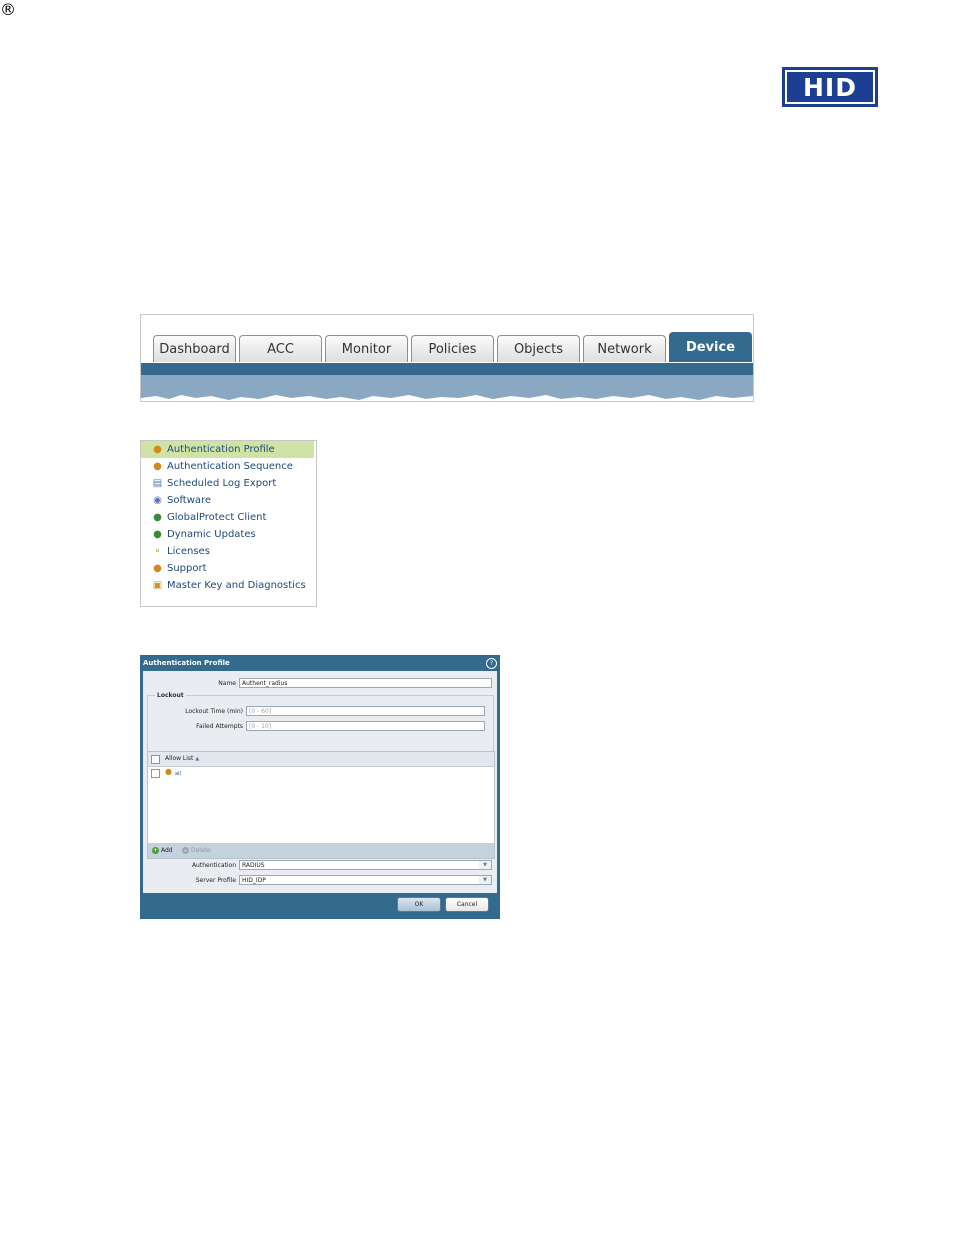  I want to click on lockout-time-field: [0 - 60], so click(365, 711).